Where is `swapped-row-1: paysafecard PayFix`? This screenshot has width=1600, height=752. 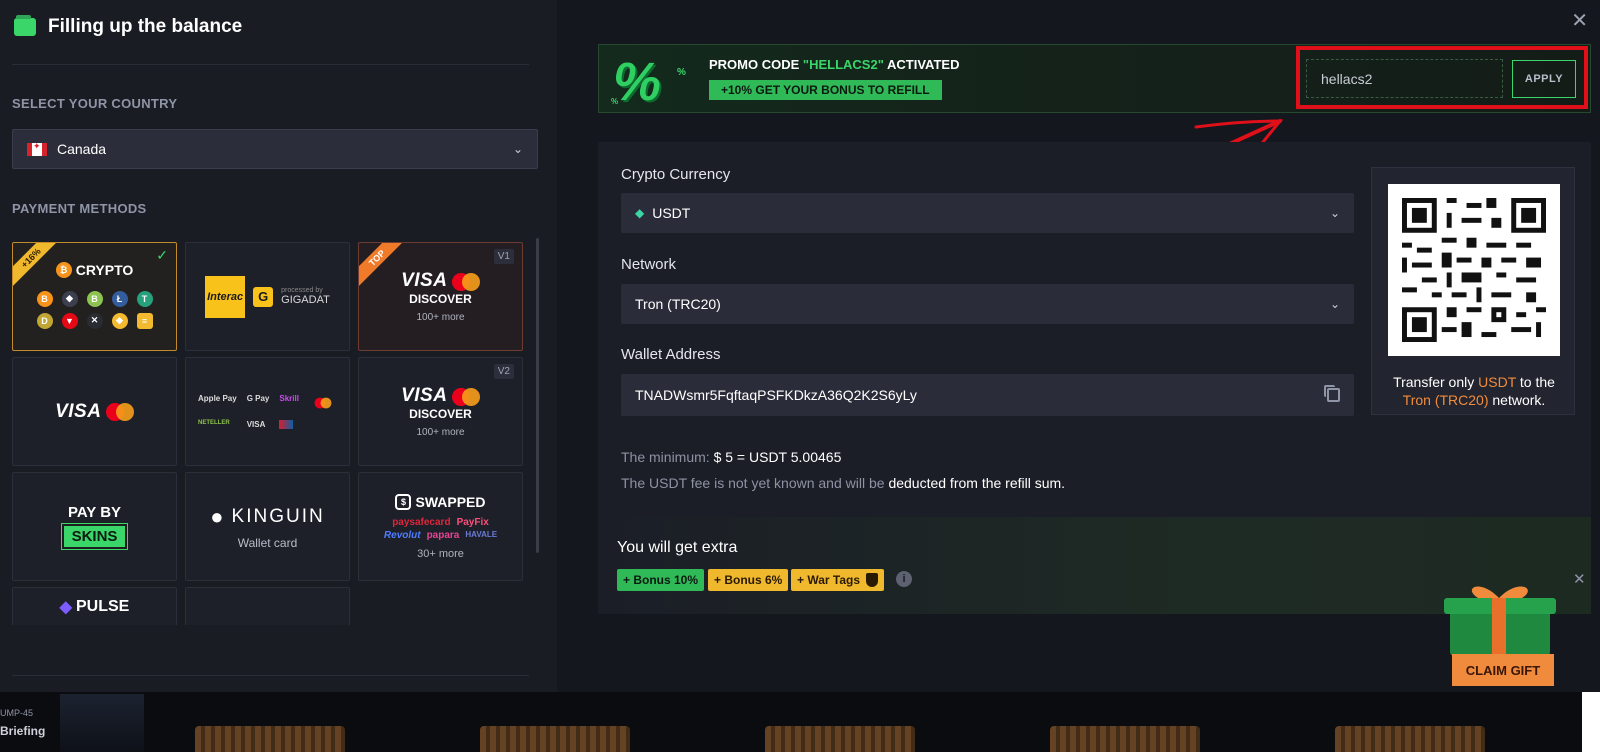 swapped-row-1: paysafecard PayFix is located at coordinates (440, 522).